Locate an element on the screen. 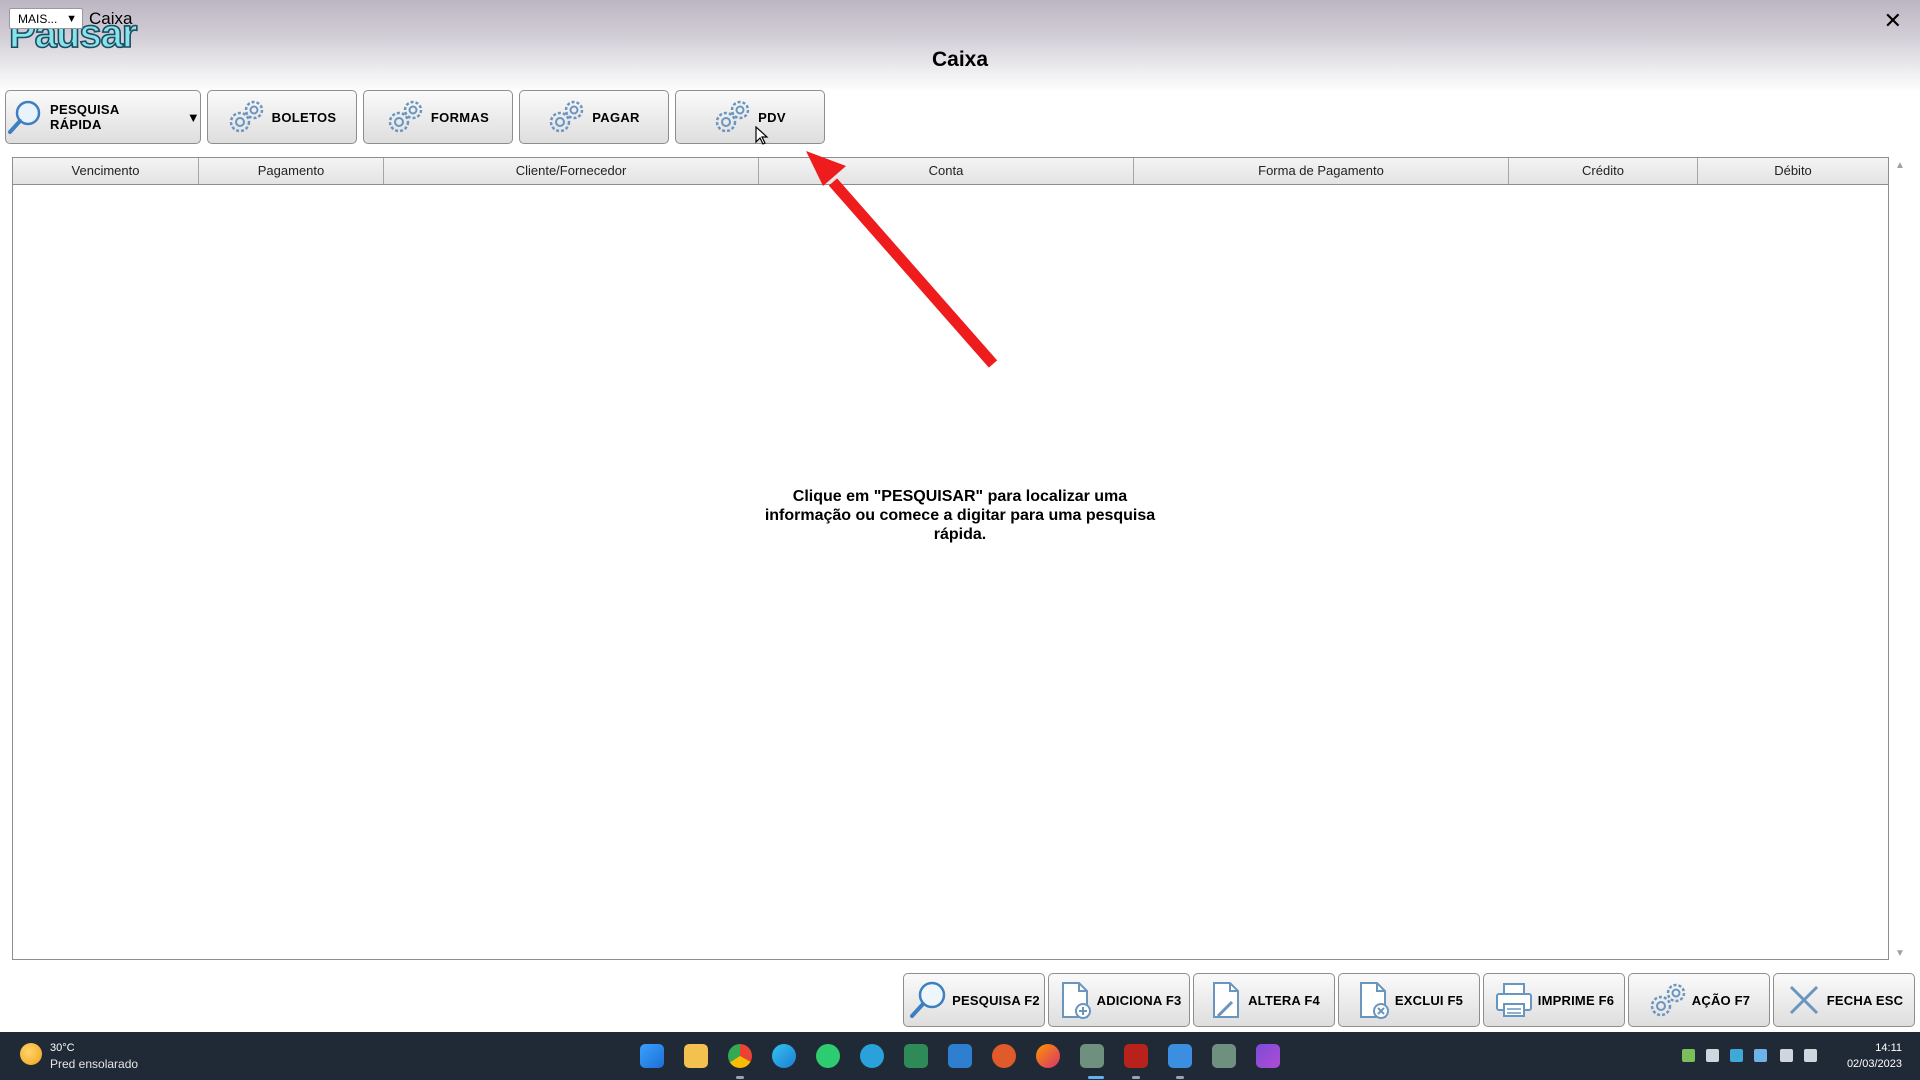  windows-taskbar: 30°C Pred ensolarado 14:11 02/03/2023 is located at coordinates (960, 1056).